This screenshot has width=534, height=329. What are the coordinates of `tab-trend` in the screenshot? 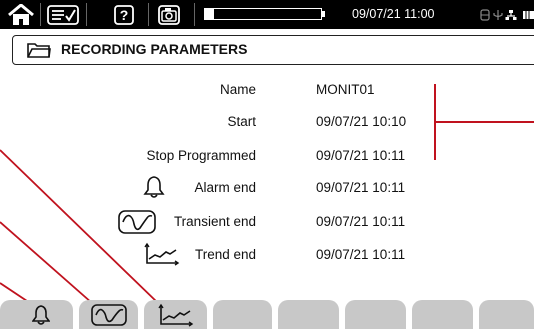 It's located at (175, 314).